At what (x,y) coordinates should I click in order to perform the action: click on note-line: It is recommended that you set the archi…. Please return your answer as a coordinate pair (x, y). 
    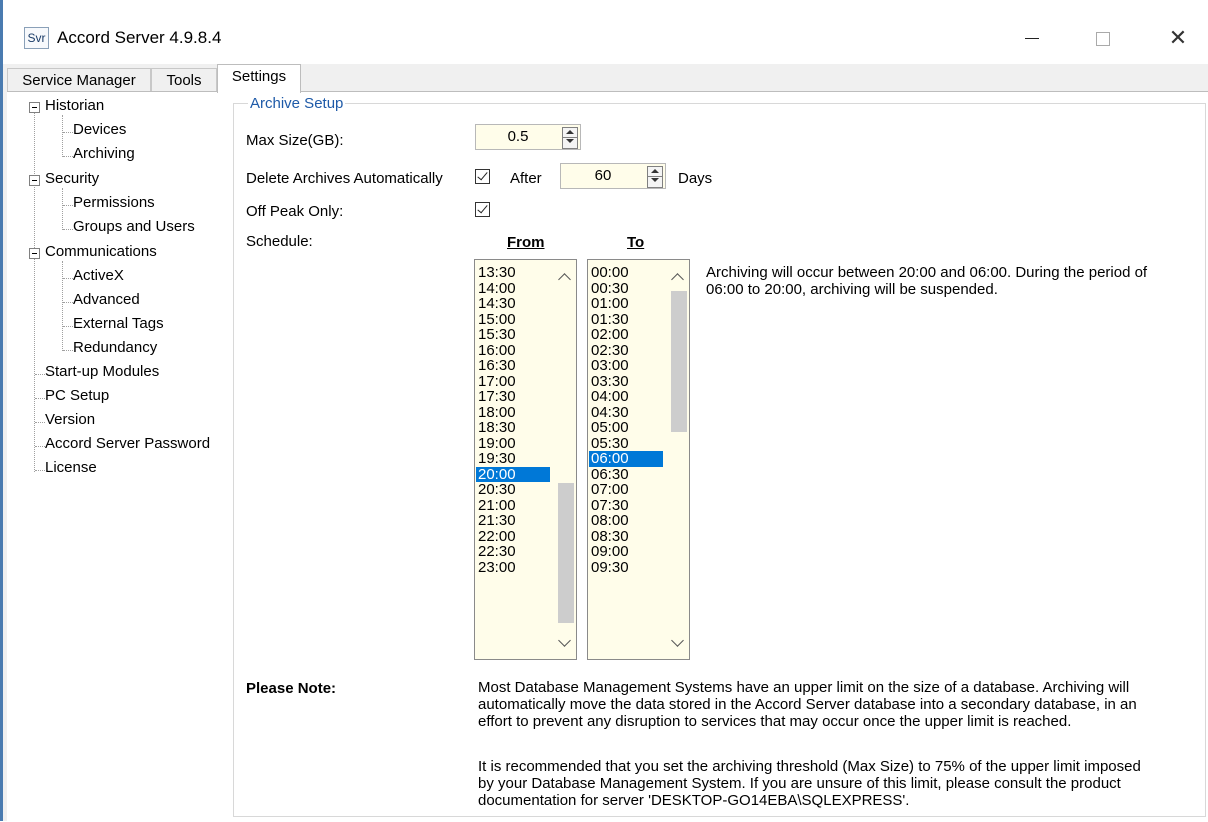
    Looking at the image, I should click on (809, 766).